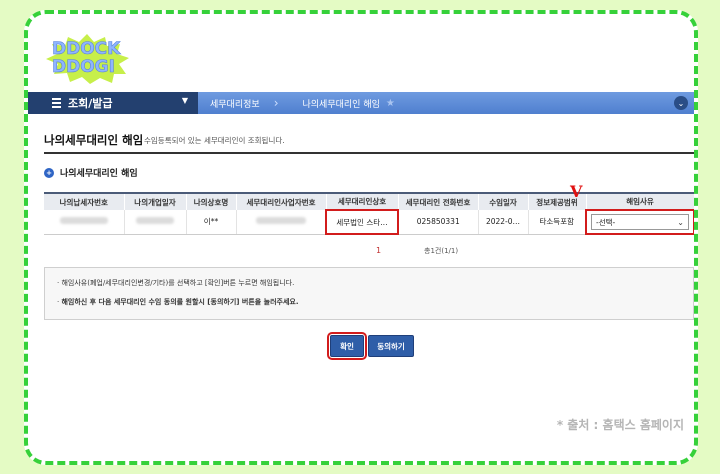  I want to click on ddock-ddogi-logo: DDOCK DDOGI, so click(87, 58).